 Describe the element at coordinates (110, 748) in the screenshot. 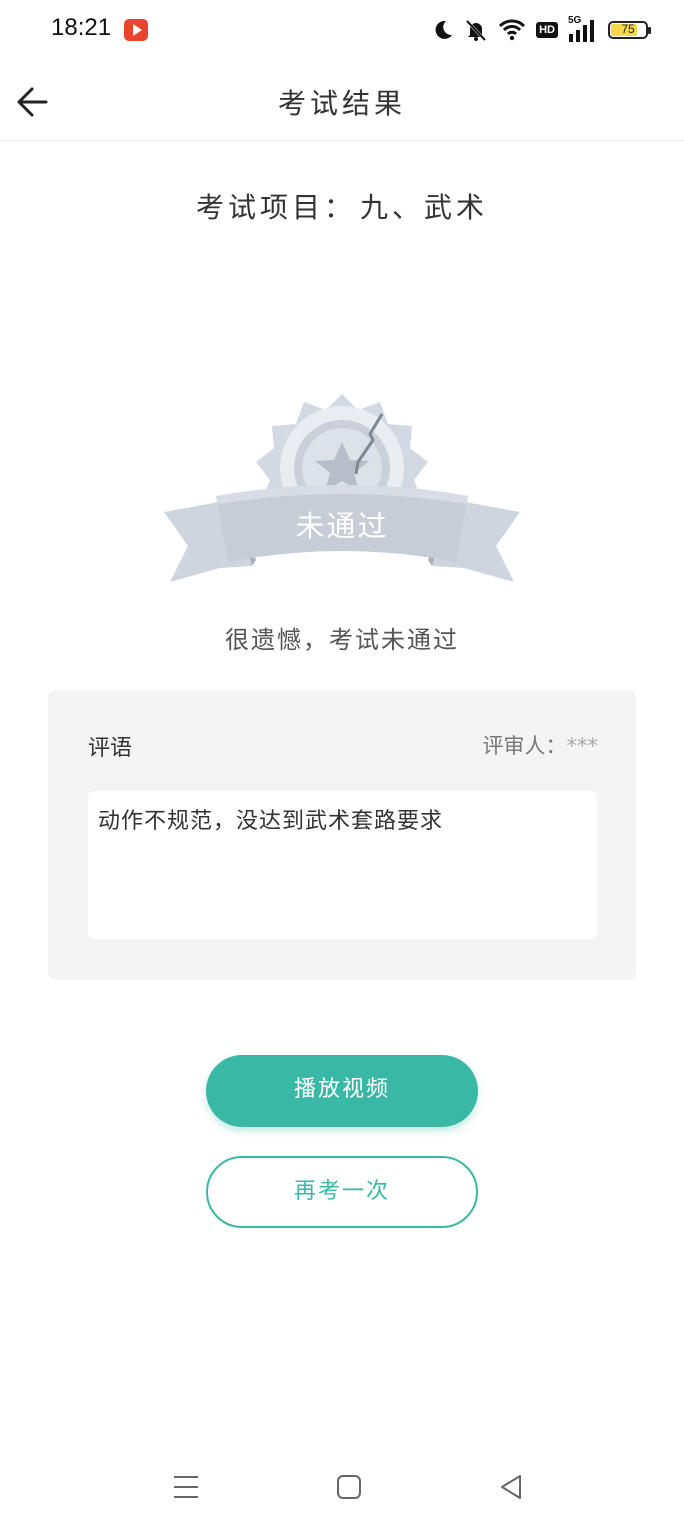

I see `comment-label: 评语` at that location.